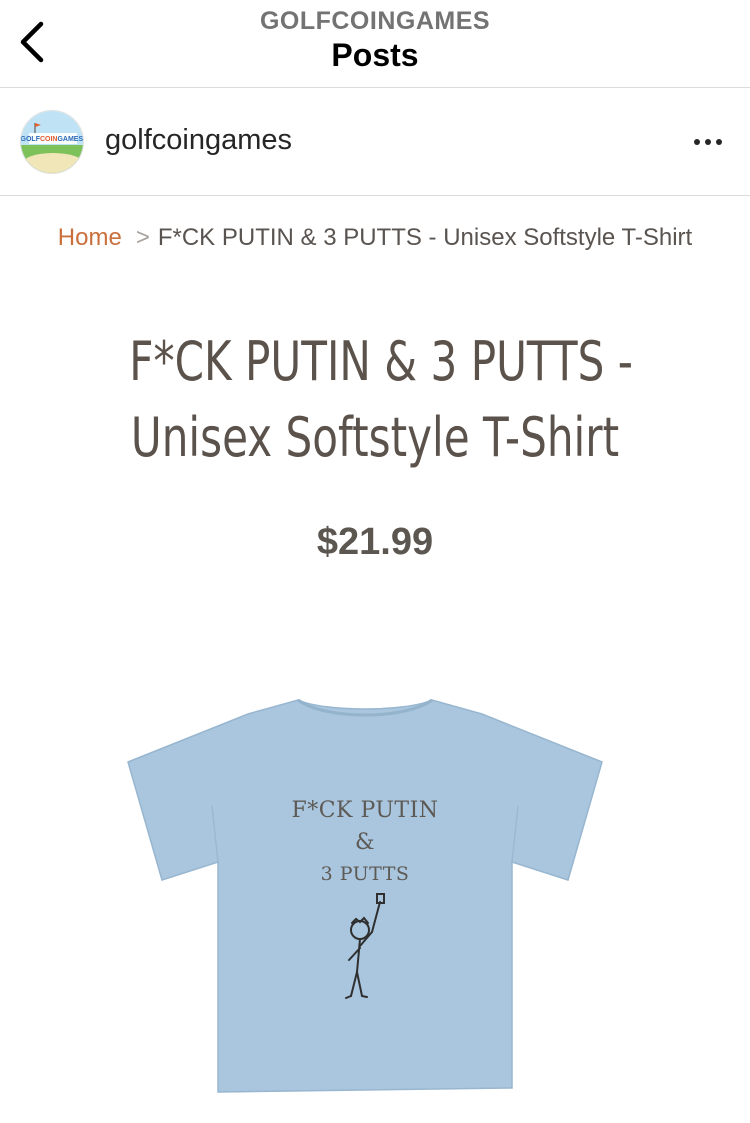 This screenshot has width=750, height=1123. I want to click on post-username: golfcoingames, so click(198, 140).